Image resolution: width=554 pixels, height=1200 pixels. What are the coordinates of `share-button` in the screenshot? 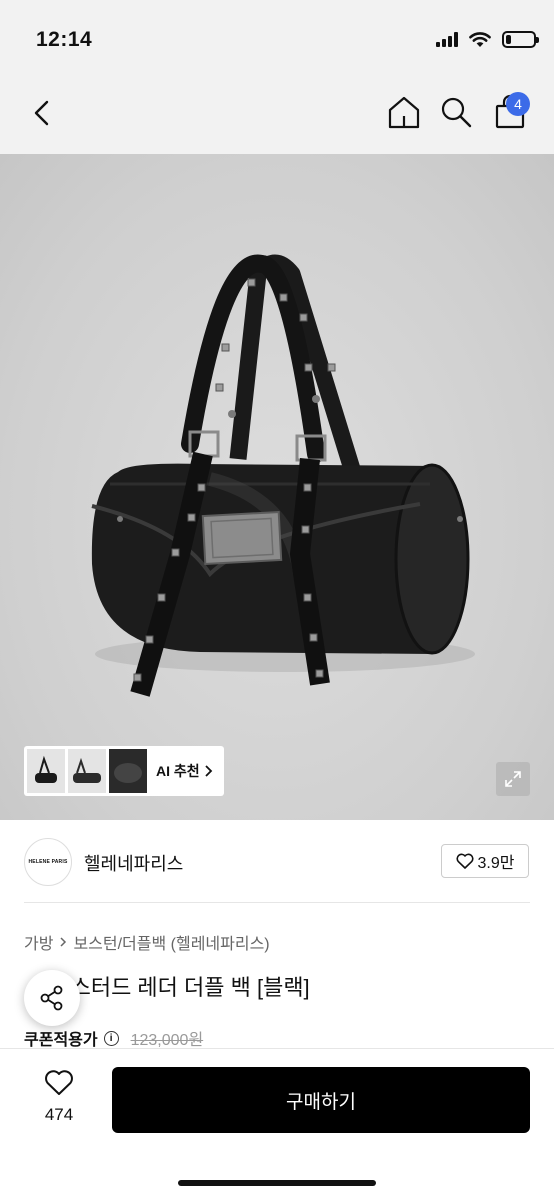 It's located at (52, 998).